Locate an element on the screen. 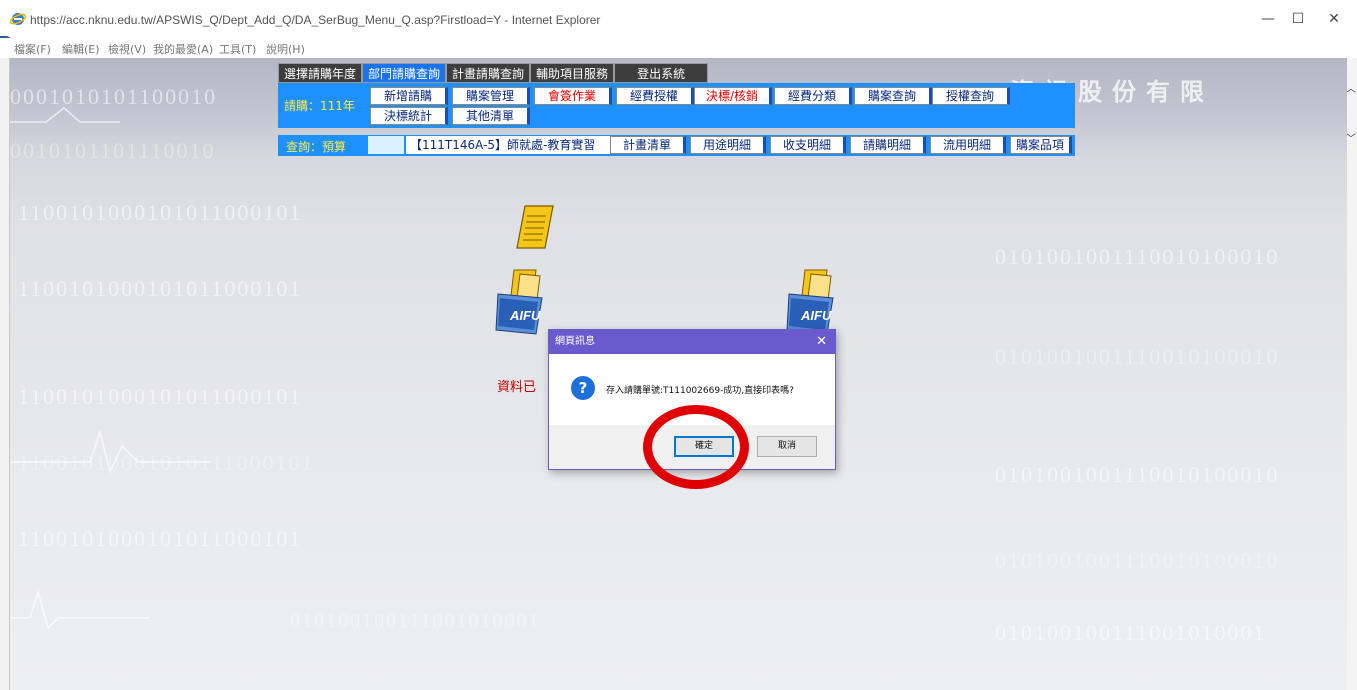  scroll-down-icon: ﹀ is located at coordinates (1351, 137).